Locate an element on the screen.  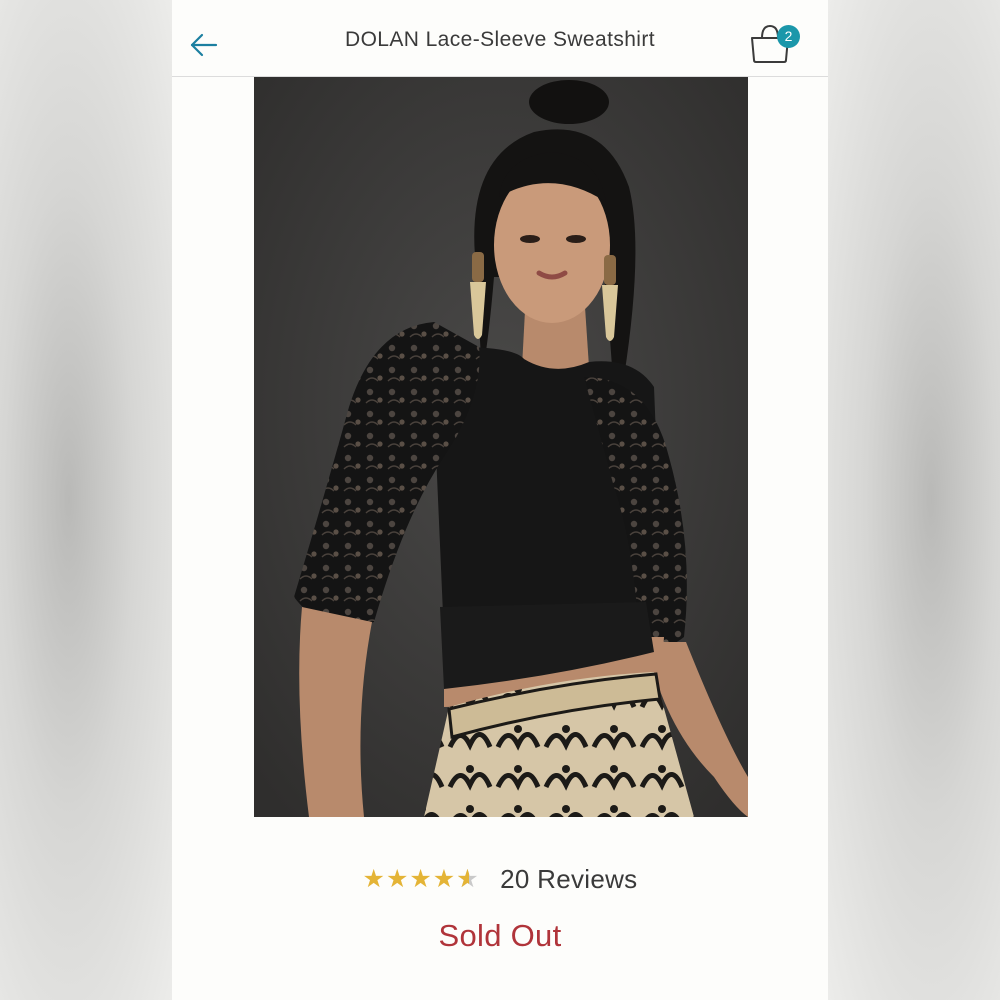
rating-row: ★★★★★ ★ 20 Reviews is located at coordinates (500, 879).